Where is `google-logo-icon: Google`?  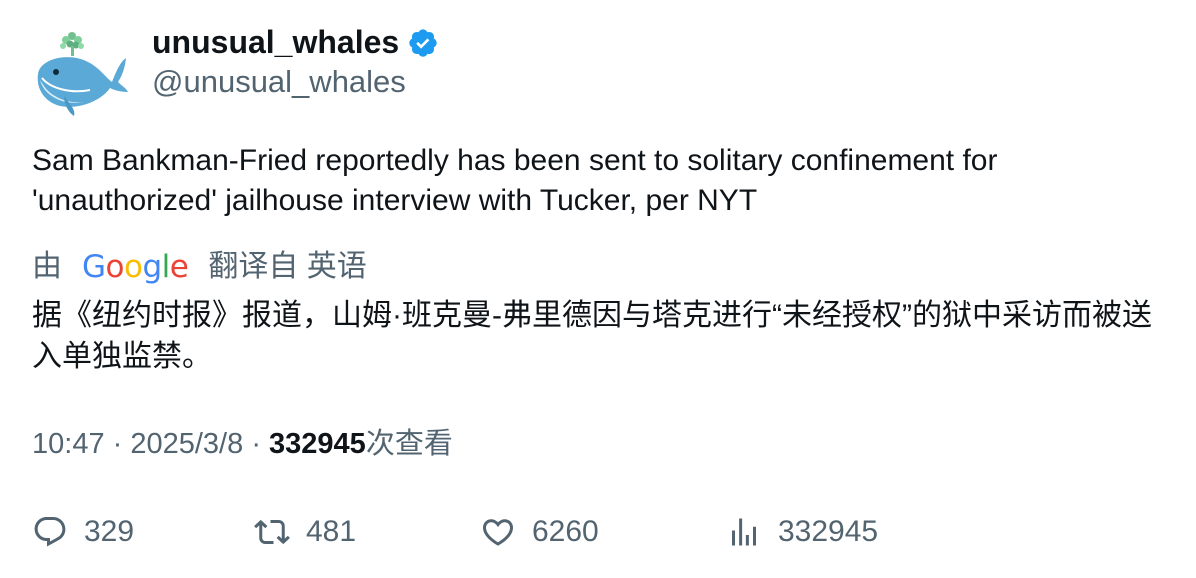
google-logo-icon: Google is located at coordinates (135, 267).